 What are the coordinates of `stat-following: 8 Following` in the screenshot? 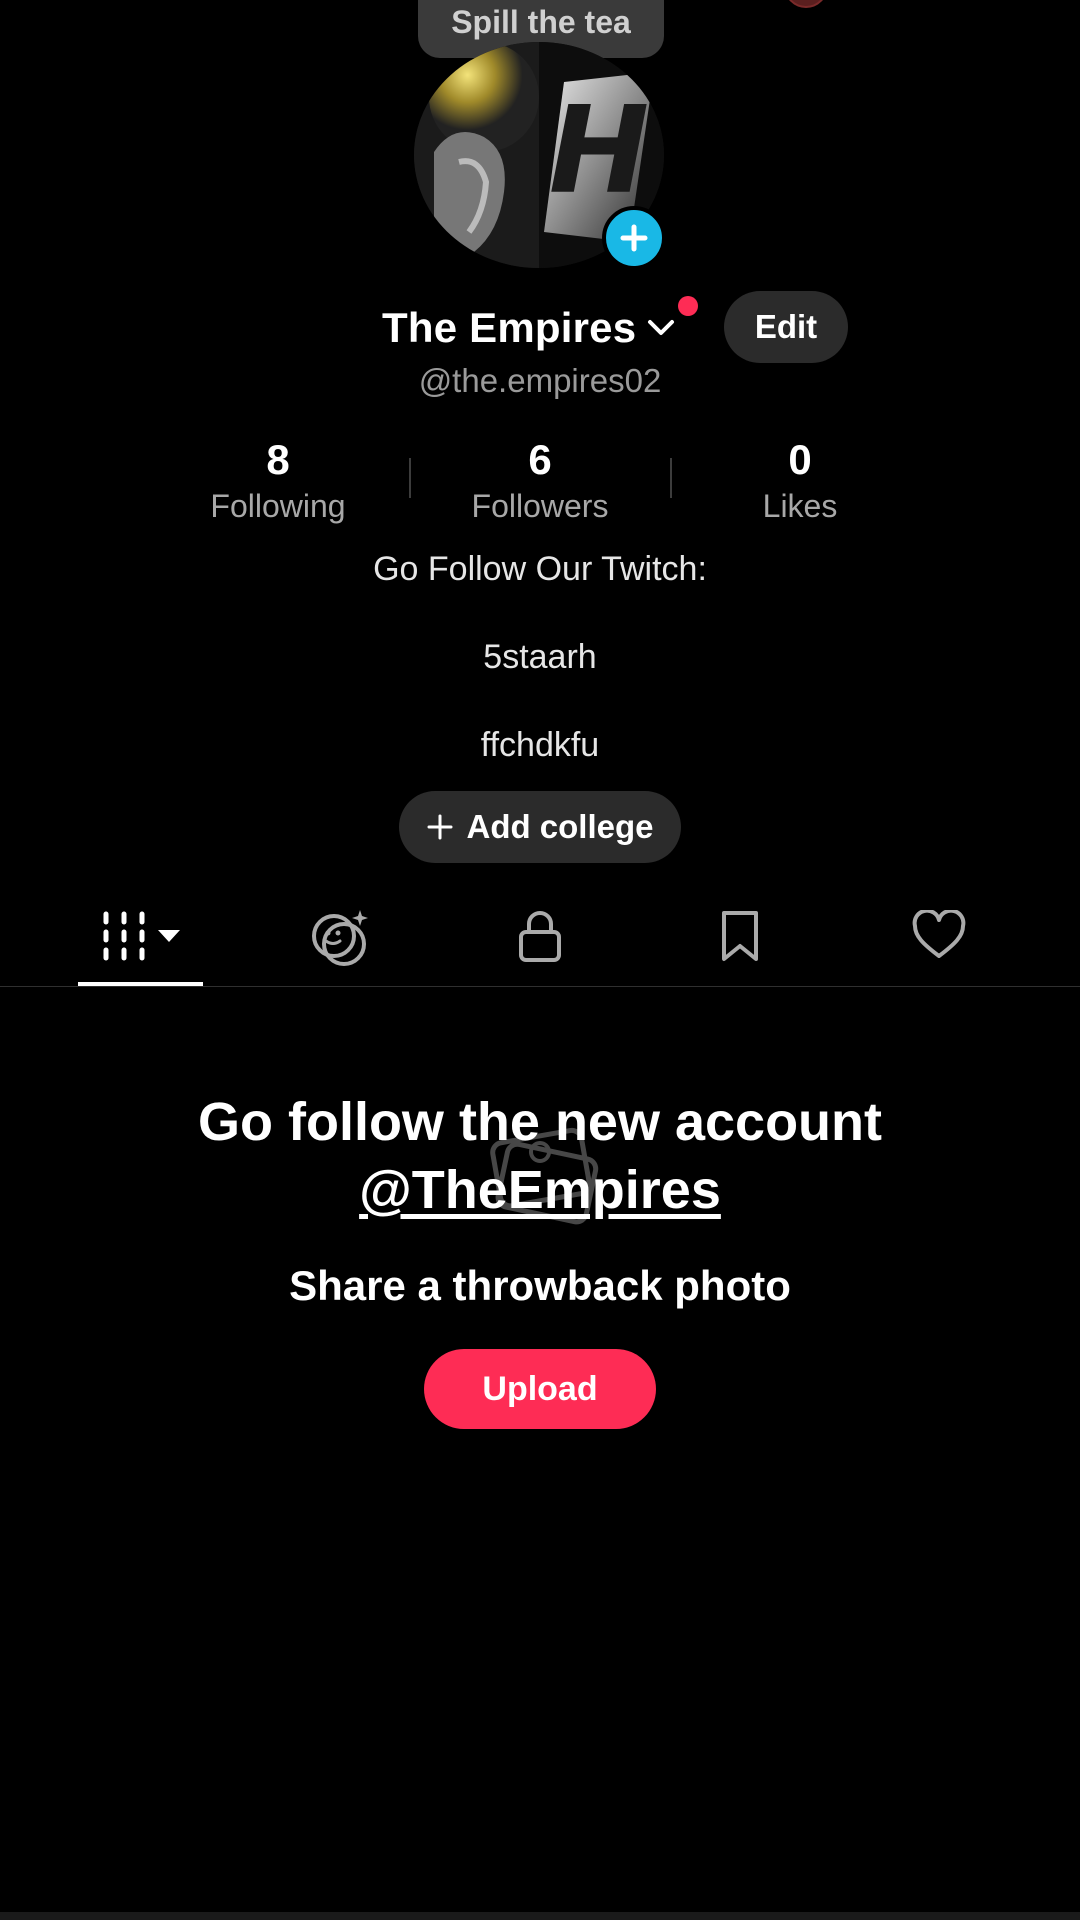 It's located at (278, 480).